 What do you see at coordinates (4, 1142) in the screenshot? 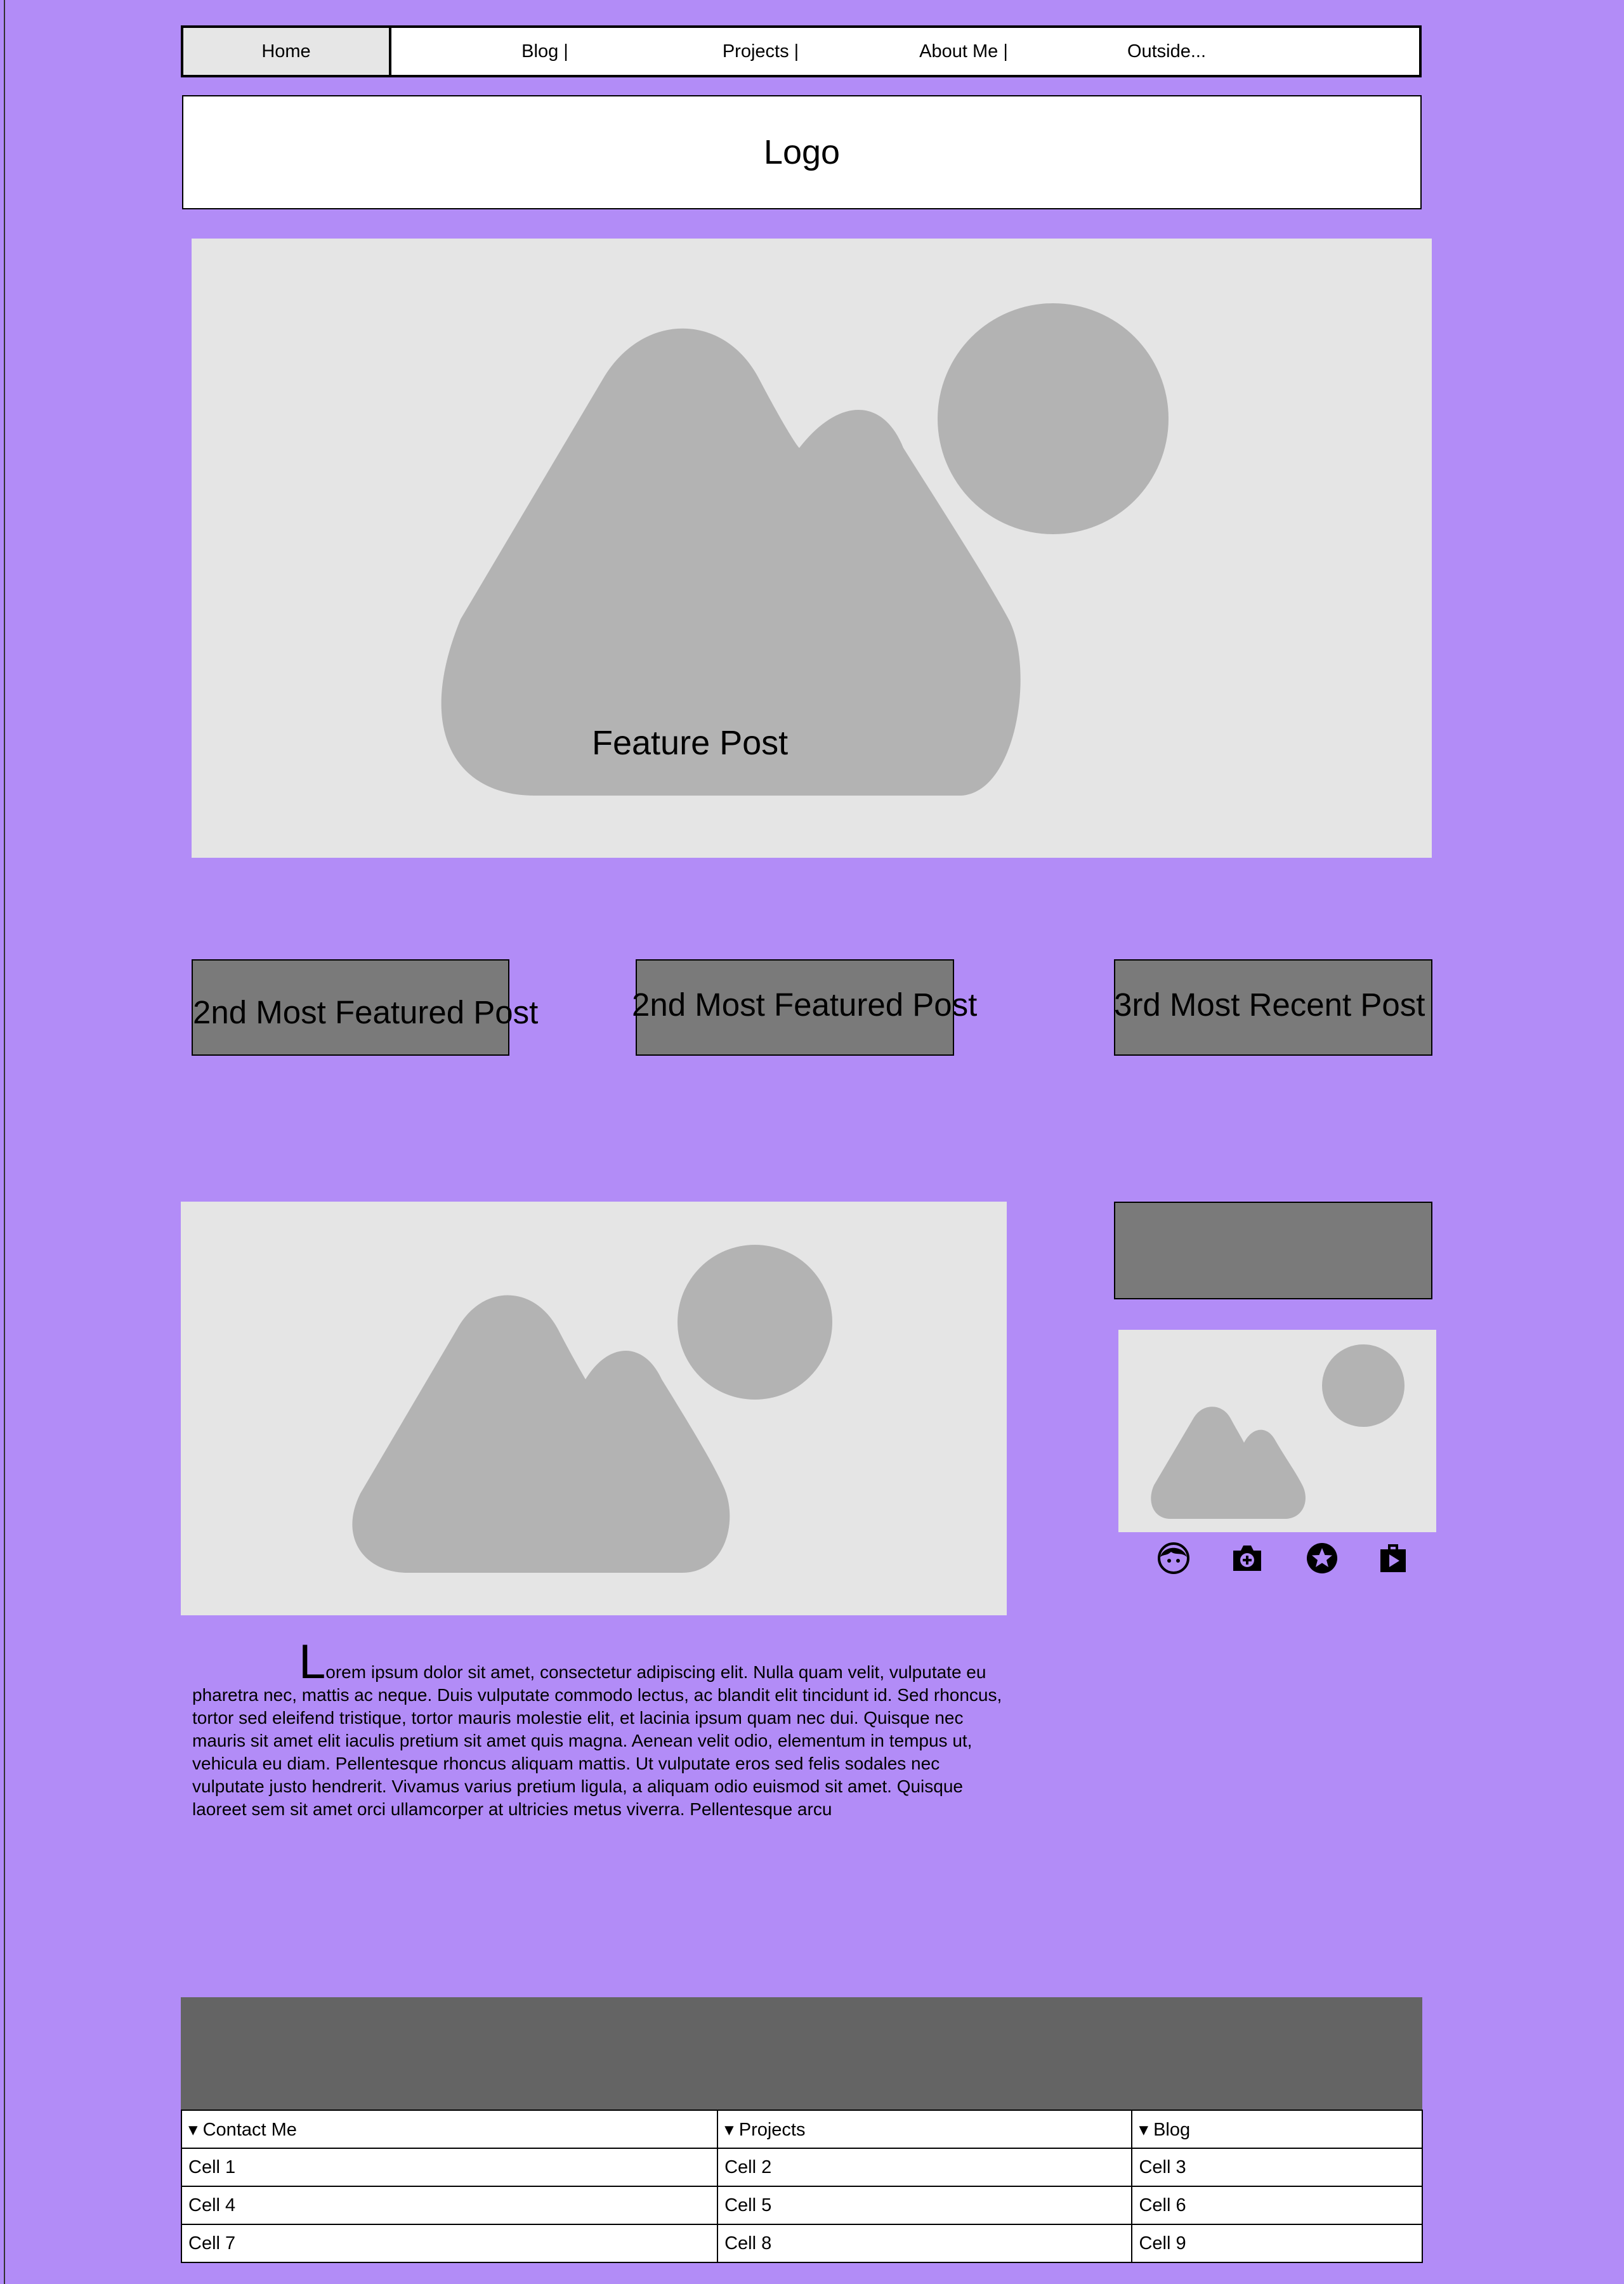
I see `page-left-border` at bounding box center [4, 1142].